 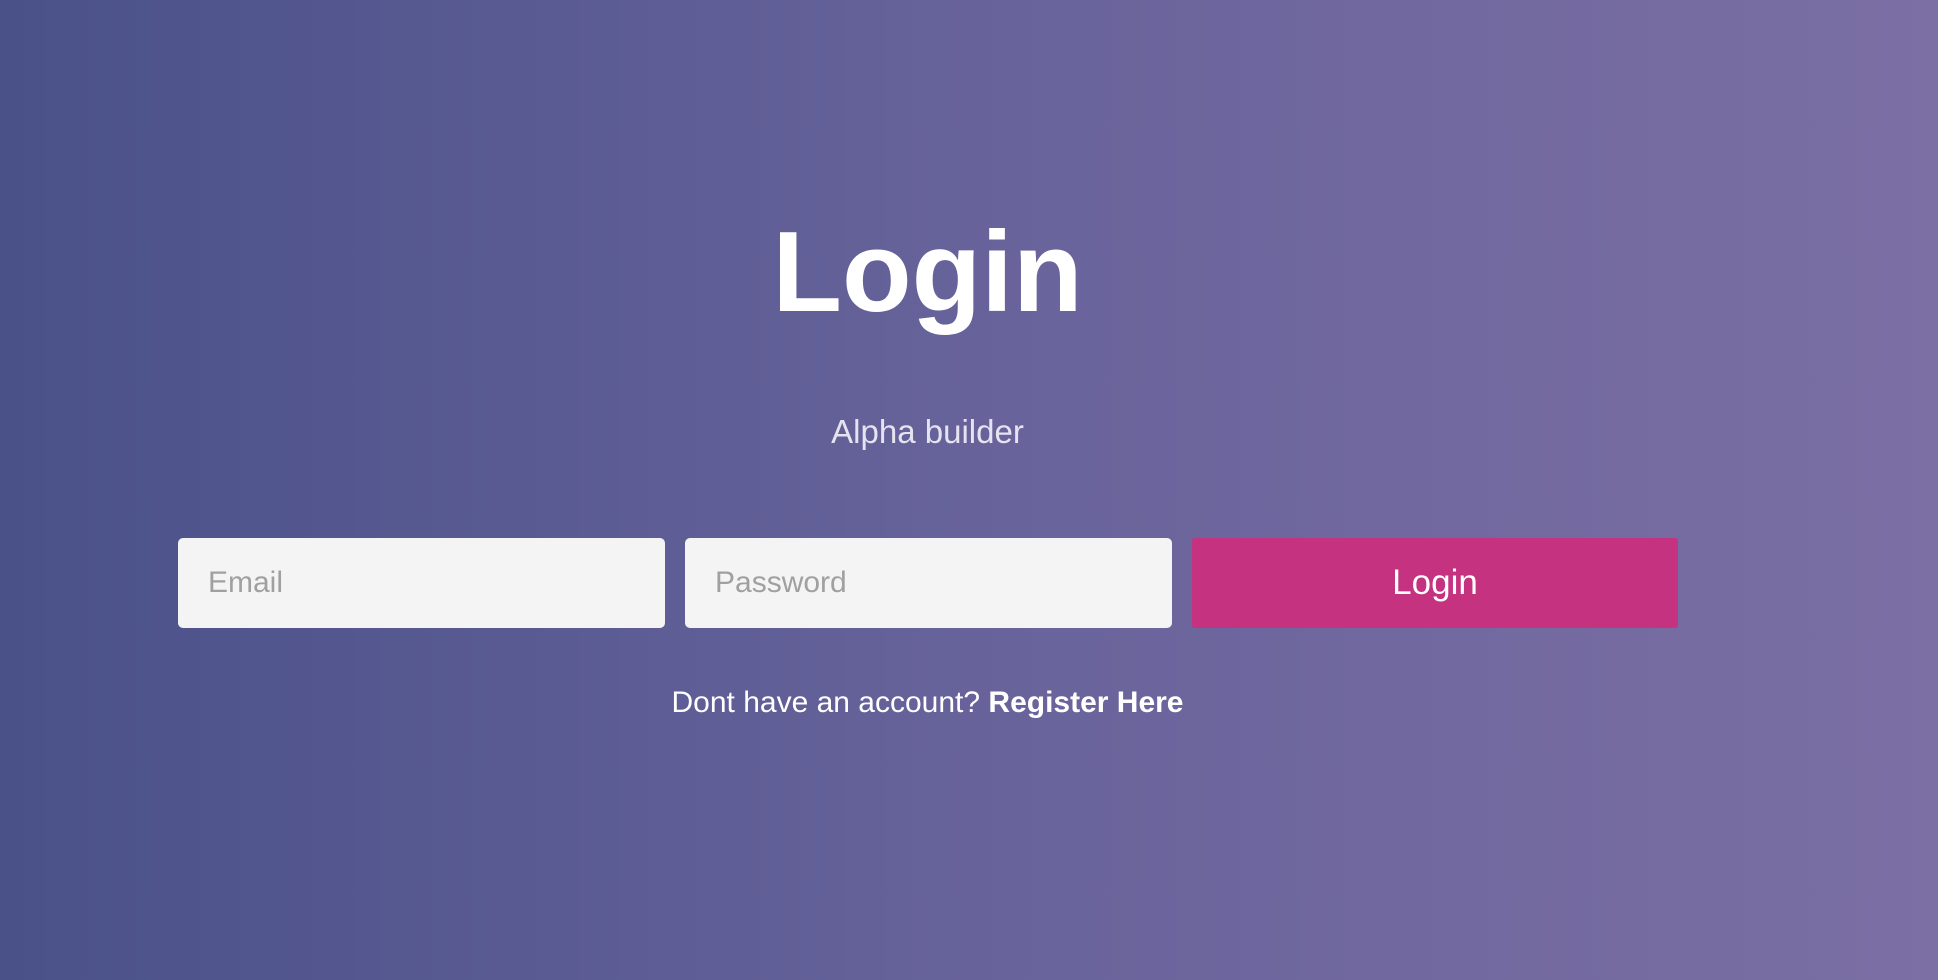 I want to click on login-button: Login, so click(x=1435, y=583).